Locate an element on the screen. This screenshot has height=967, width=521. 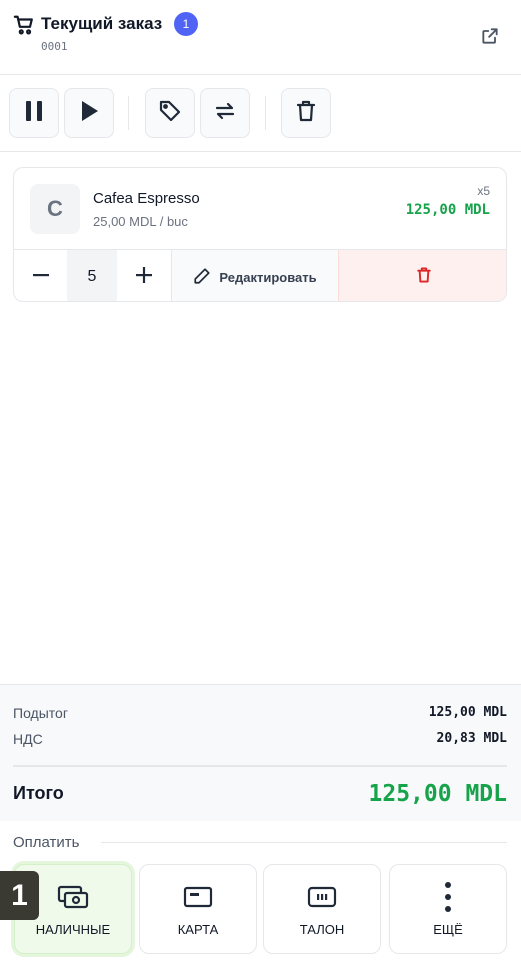
item-total: 125,00 MDL is located at coordinates (447, 210).